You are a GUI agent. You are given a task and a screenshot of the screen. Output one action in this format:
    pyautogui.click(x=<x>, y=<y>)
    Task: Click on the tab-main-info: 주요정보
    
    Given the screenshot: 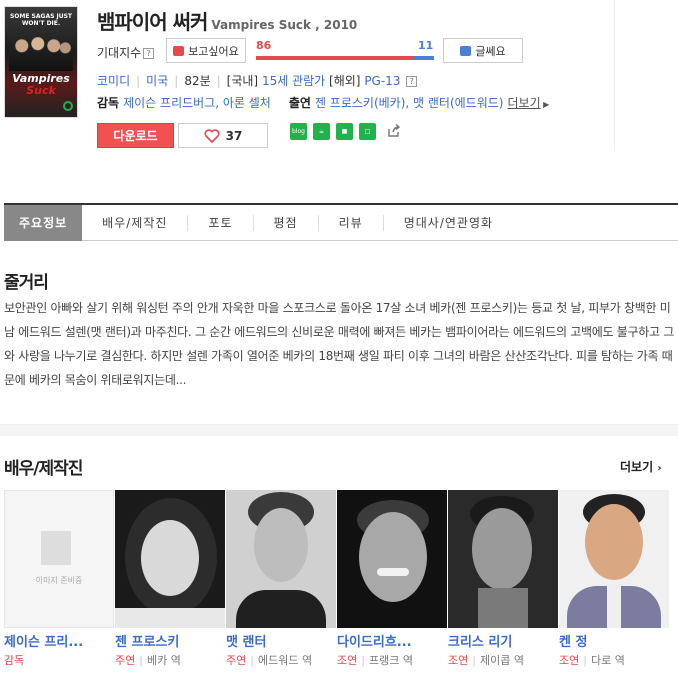 What is the action you would take?
    pyautogui.click(x=43, y=222)
    